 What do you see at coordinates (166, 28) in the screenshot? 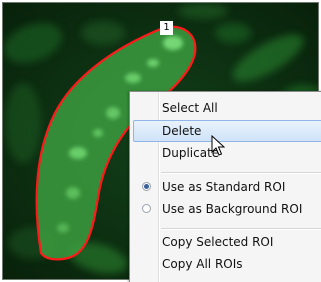
I see `roi-number-label: 1` at bounding box center [166, 28].